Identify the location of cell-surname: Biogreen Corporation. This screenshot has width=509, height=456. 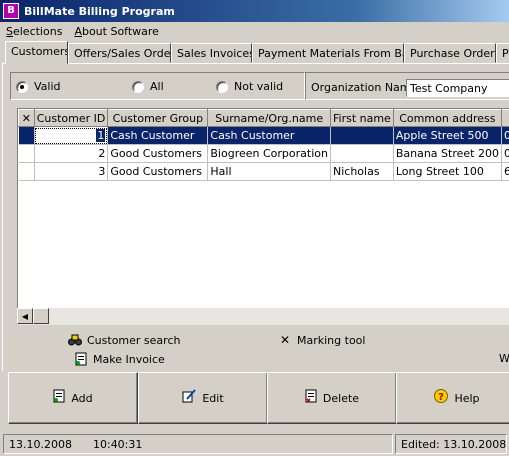
(269, 153).